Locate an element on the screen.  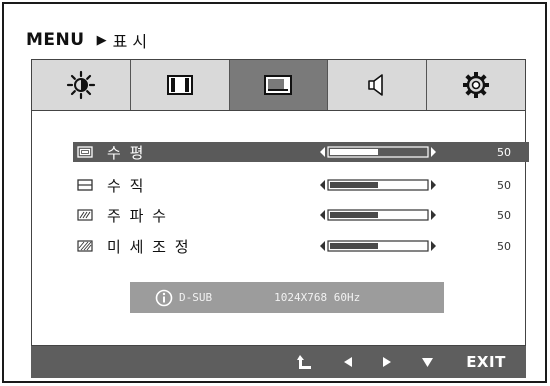
input-source-info: D-SUB 1024X768 60Hz is located at coordinates (287, 297).